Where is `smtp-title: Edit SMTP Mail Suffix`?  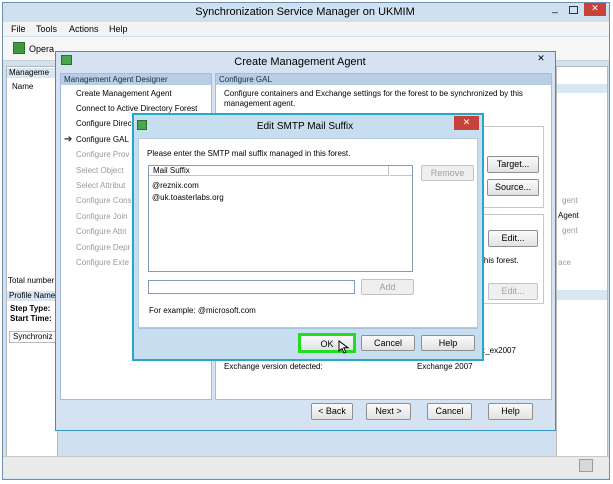 smtp-title: Edit SMTP Mail Suffix is located at coordinates (305, 126).